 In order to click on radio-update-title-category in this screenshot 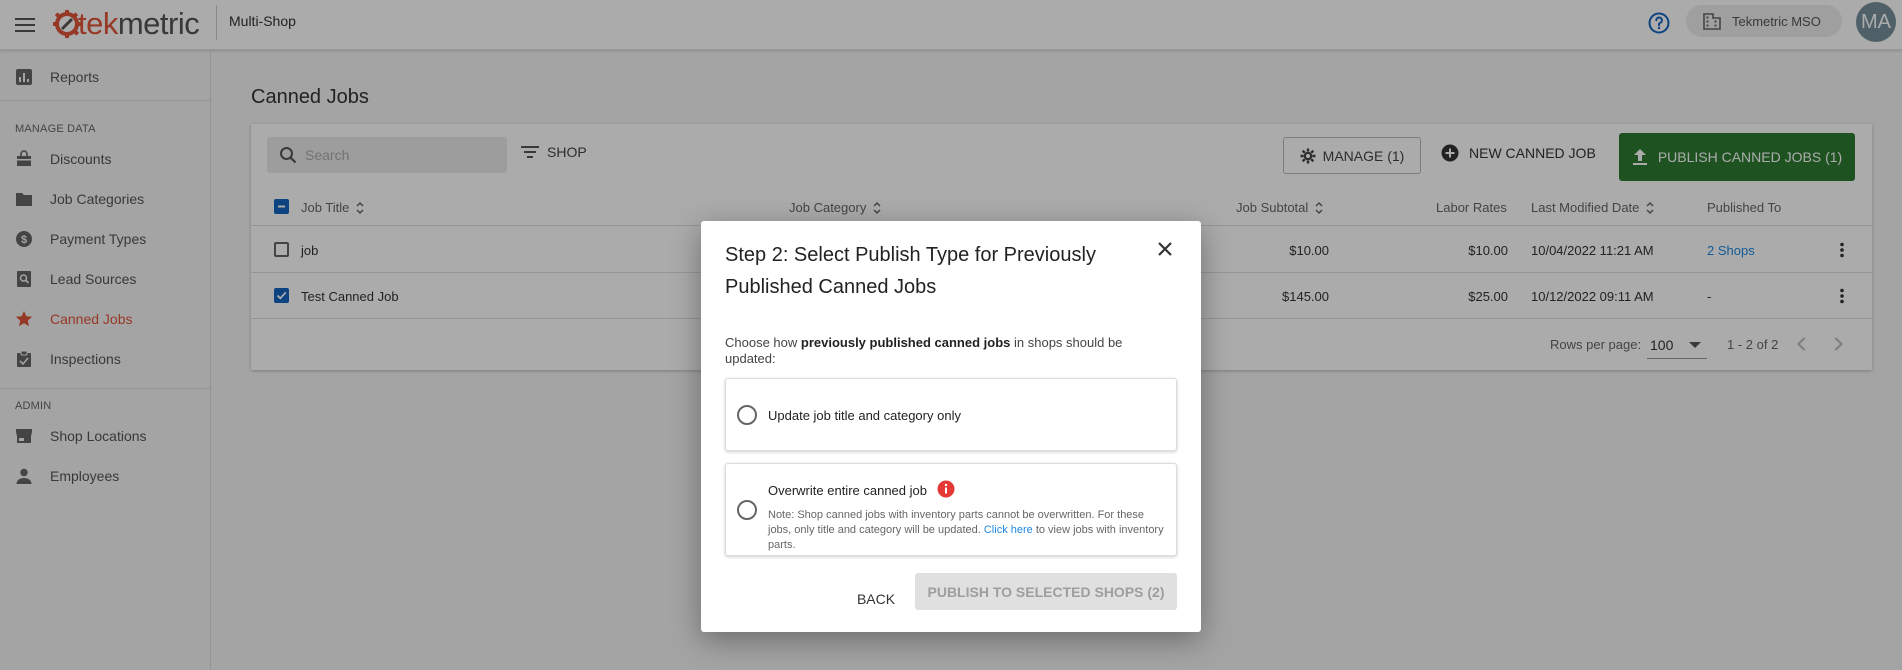, I will do `click(747, 415)`.